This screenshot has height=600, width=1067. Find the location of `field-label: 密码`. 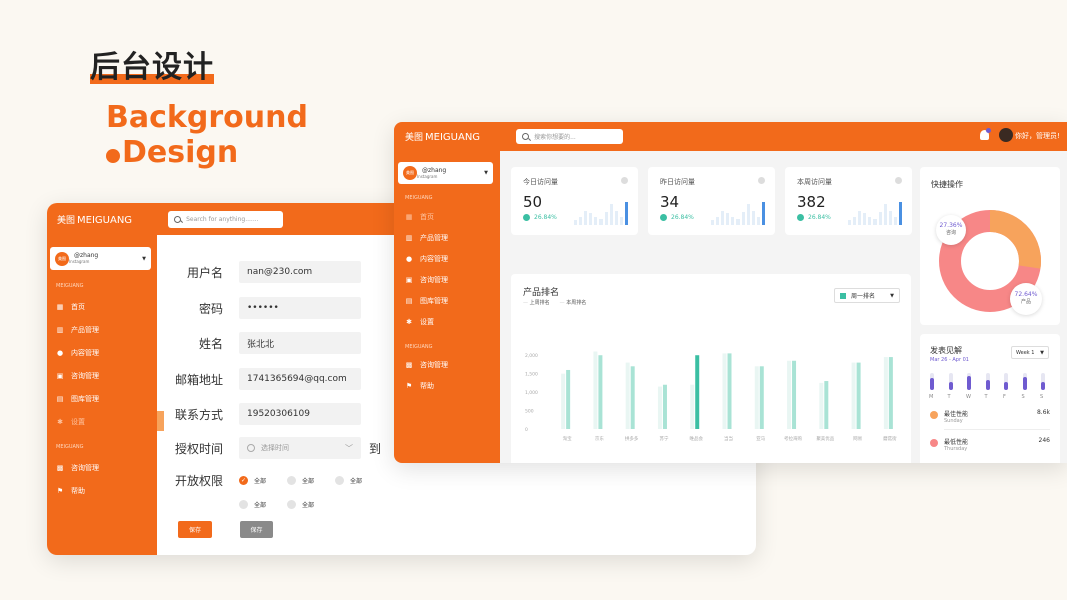

field-label: 密码 is located at coordinates (210, 308).